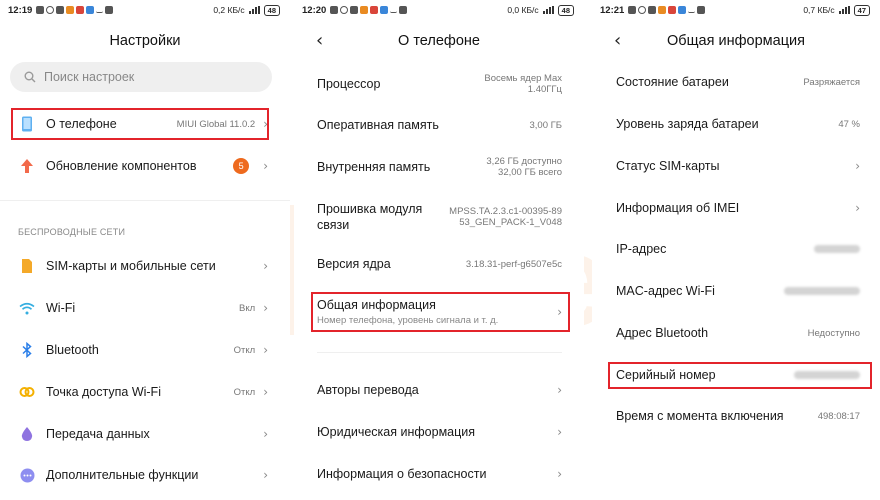  What do you see at coordinates (333, 225) in the screenshot?
I see `baseband-label-2: связи` at bounding box center [333, 225].